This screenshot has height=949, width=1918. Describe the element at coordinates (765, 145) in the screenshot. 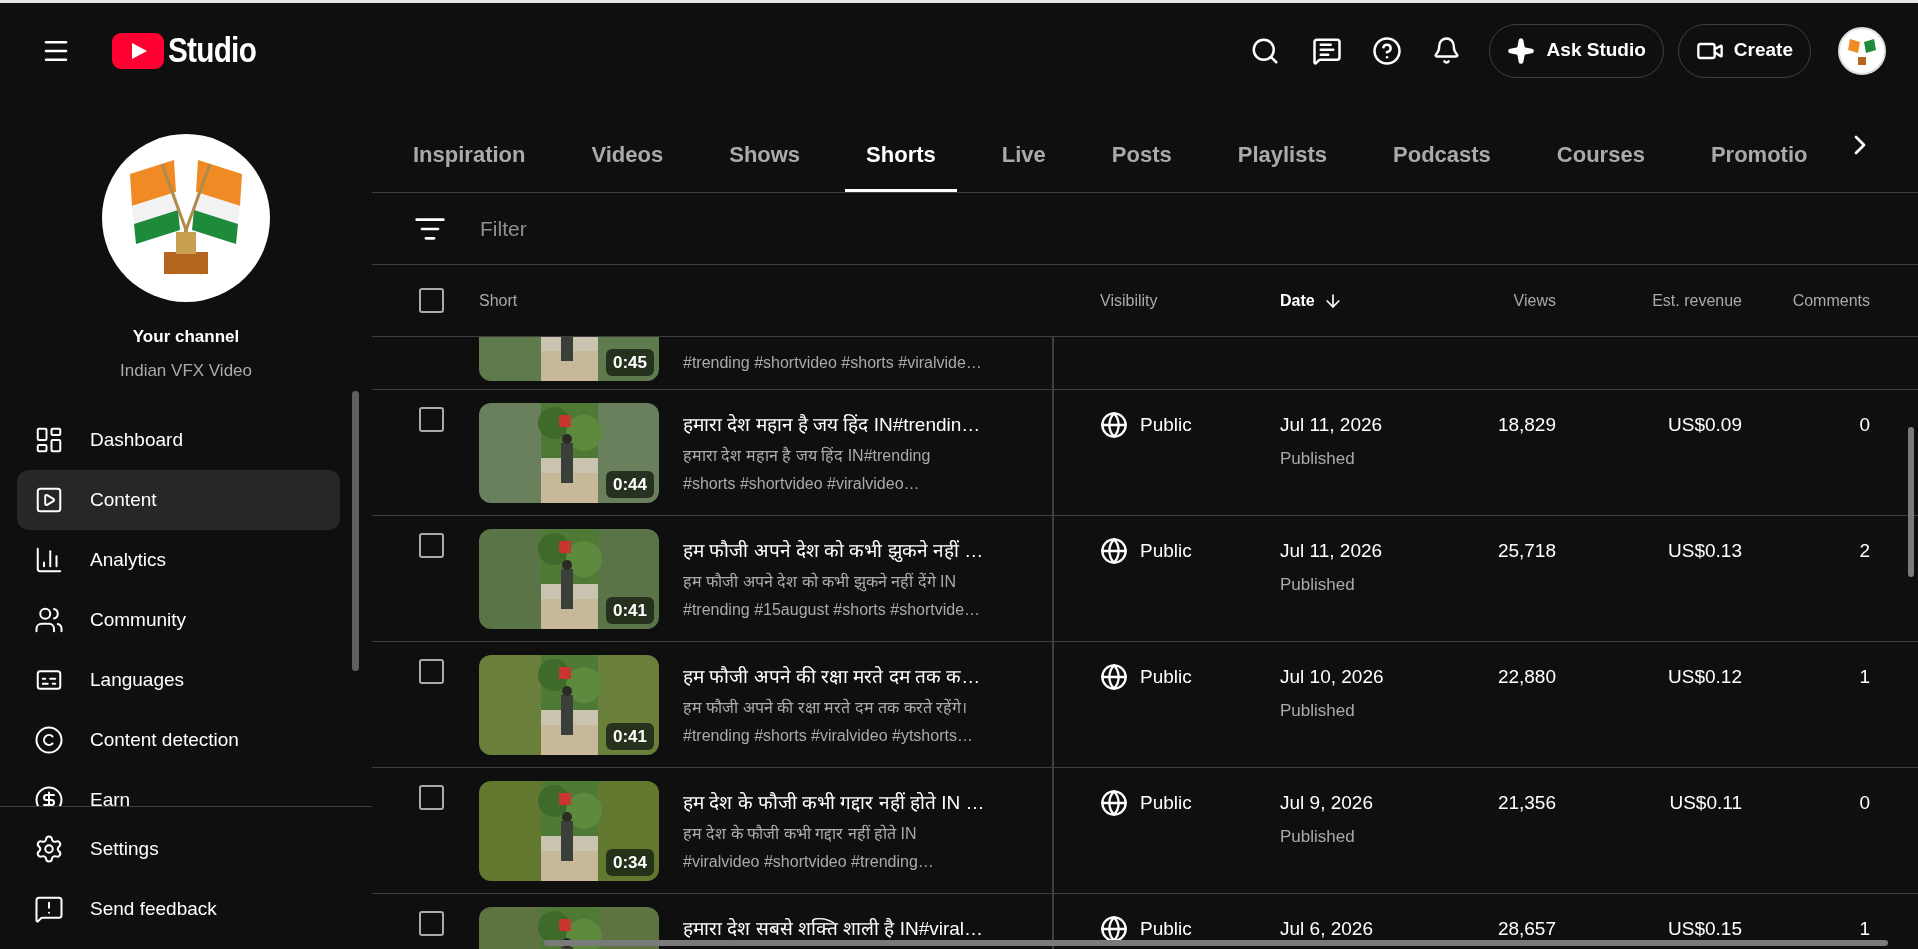

I see `tab: Shows` at that location.